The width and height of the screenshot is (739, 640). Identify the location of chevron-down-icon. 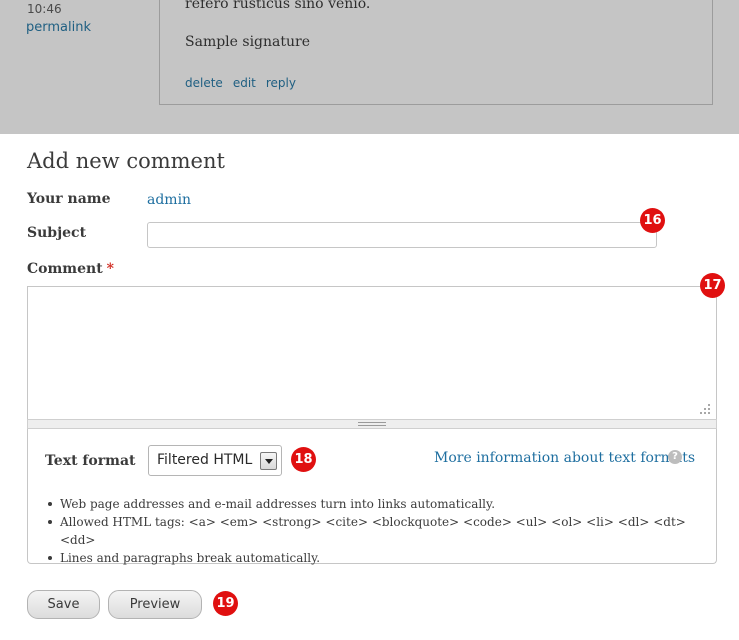
(268, 461).